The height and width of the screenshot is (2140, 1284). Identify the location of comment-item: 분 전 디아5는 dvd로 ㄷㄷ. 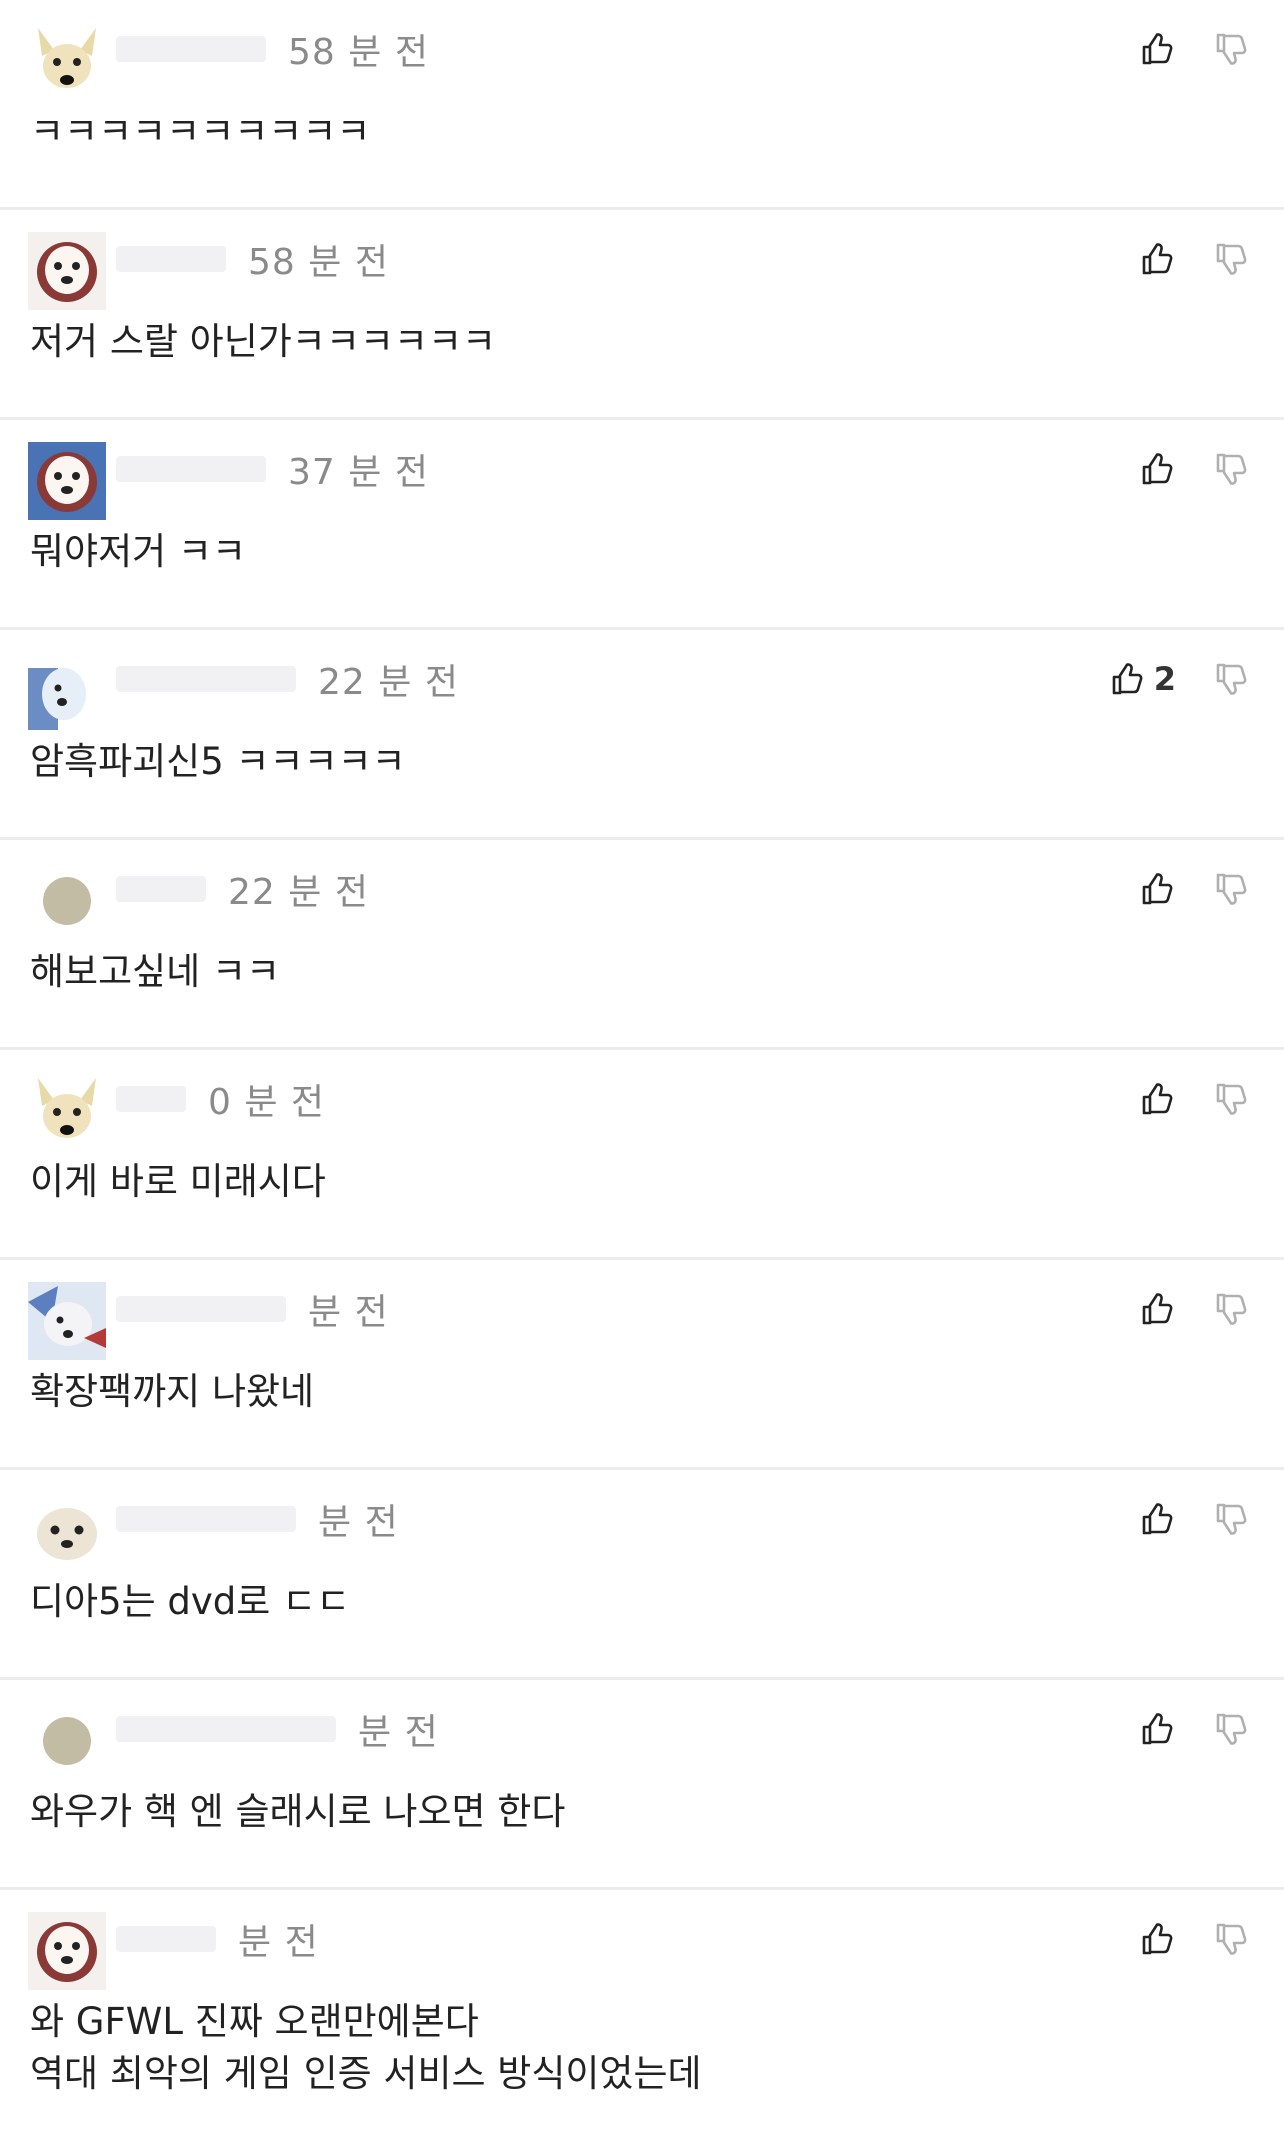
(642, 1575).